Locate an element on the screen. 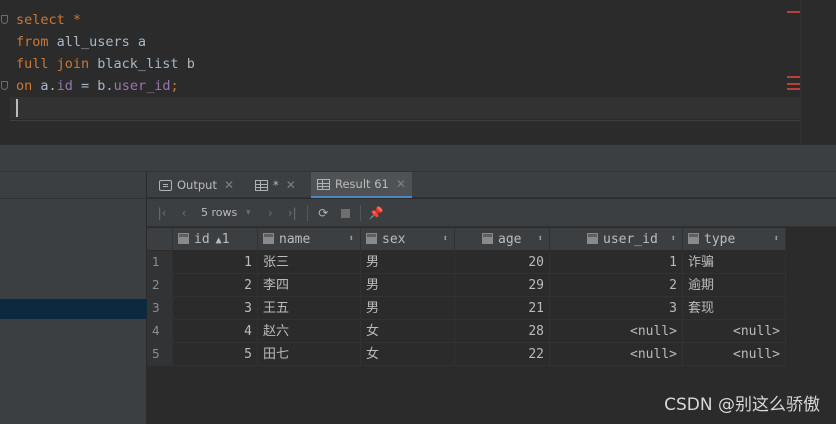  text-caret is located at coordinates (17, 108).